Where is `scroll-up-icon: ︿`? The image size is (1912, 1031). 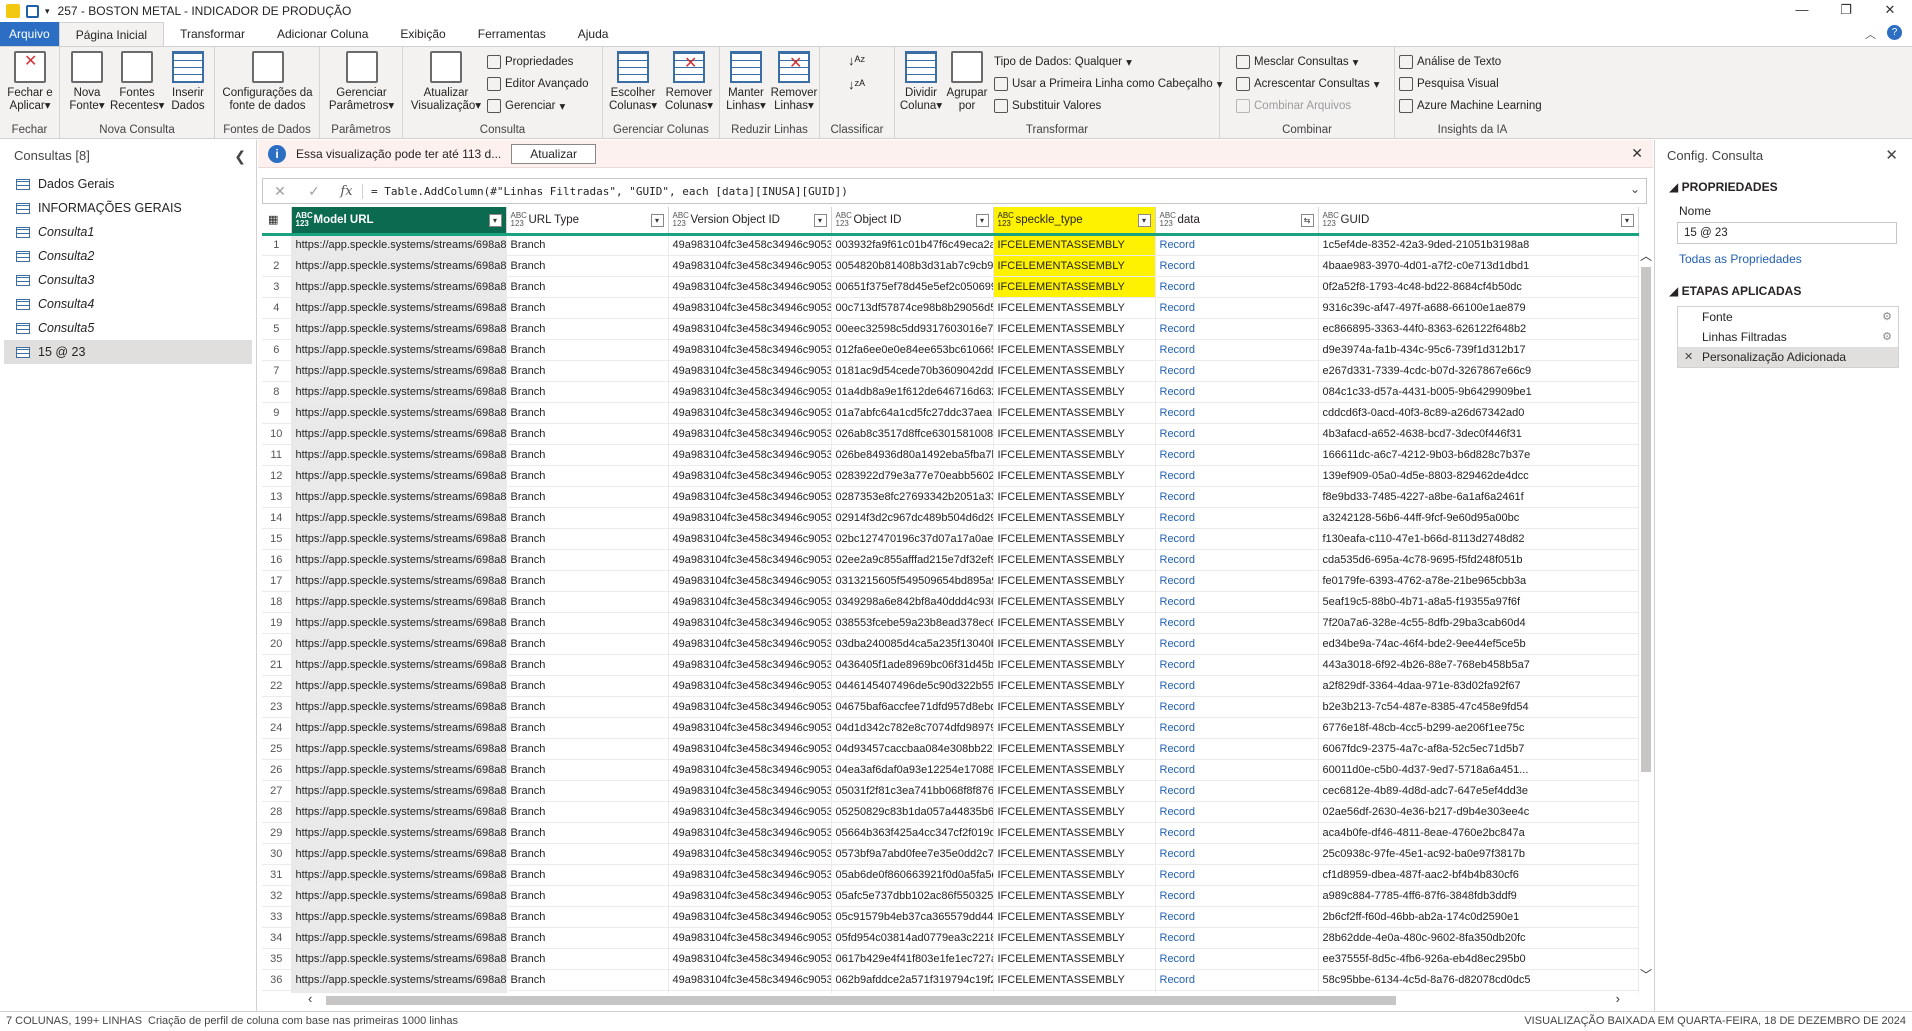 scroll-up-icon: ︿ is located at coordinates (1646, 255).